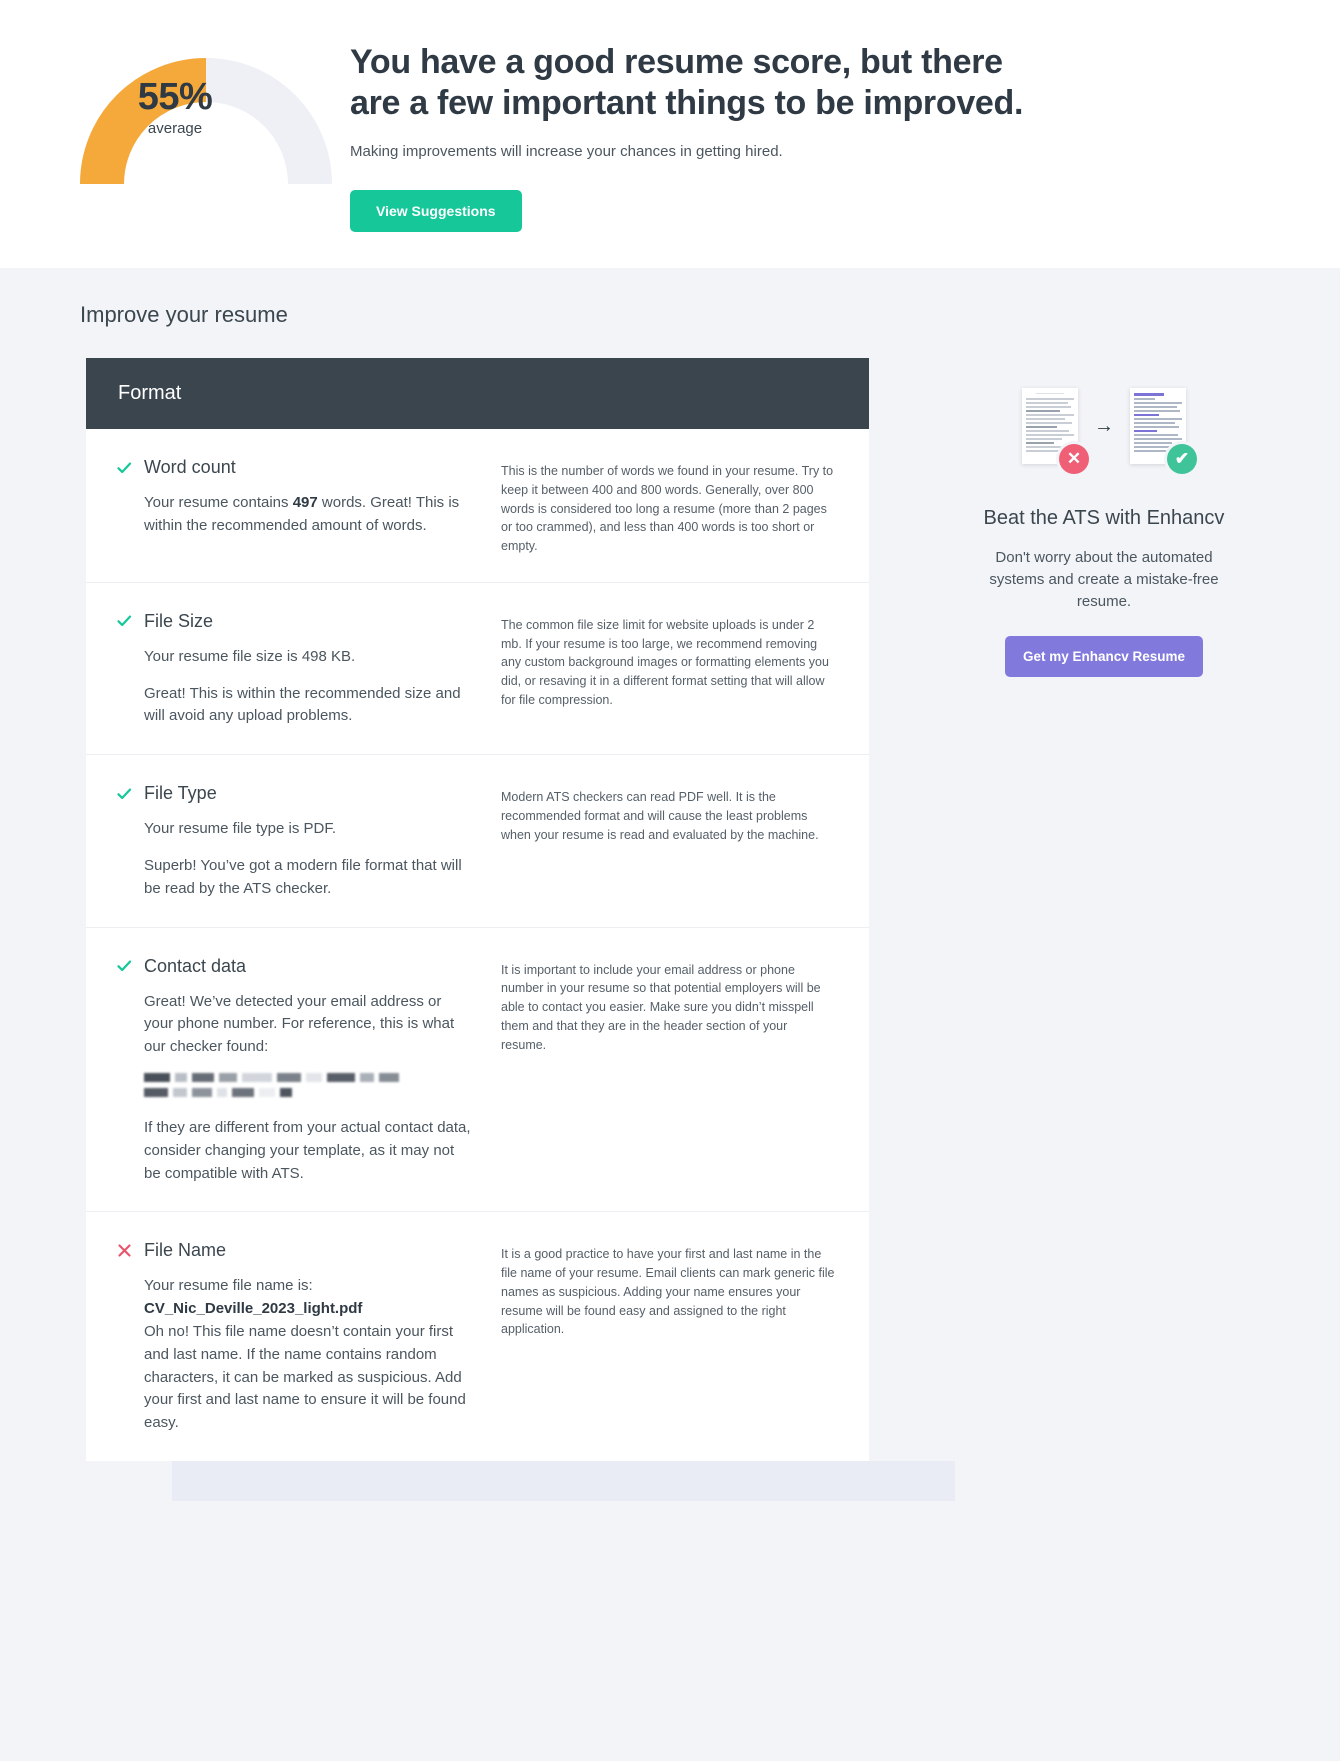  I want to click on get-enhancv-resume-button: Get my Enhancv Resume, so click(1104, 657).